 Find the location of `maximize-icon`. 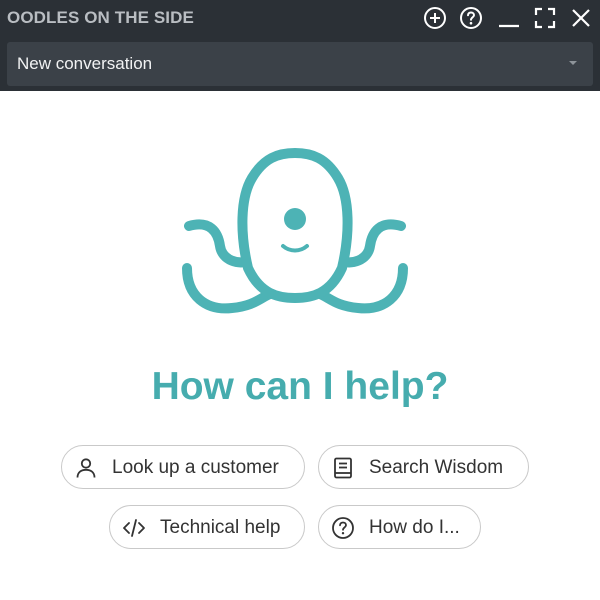

maximize-icon is located at coordinates (545, 18).